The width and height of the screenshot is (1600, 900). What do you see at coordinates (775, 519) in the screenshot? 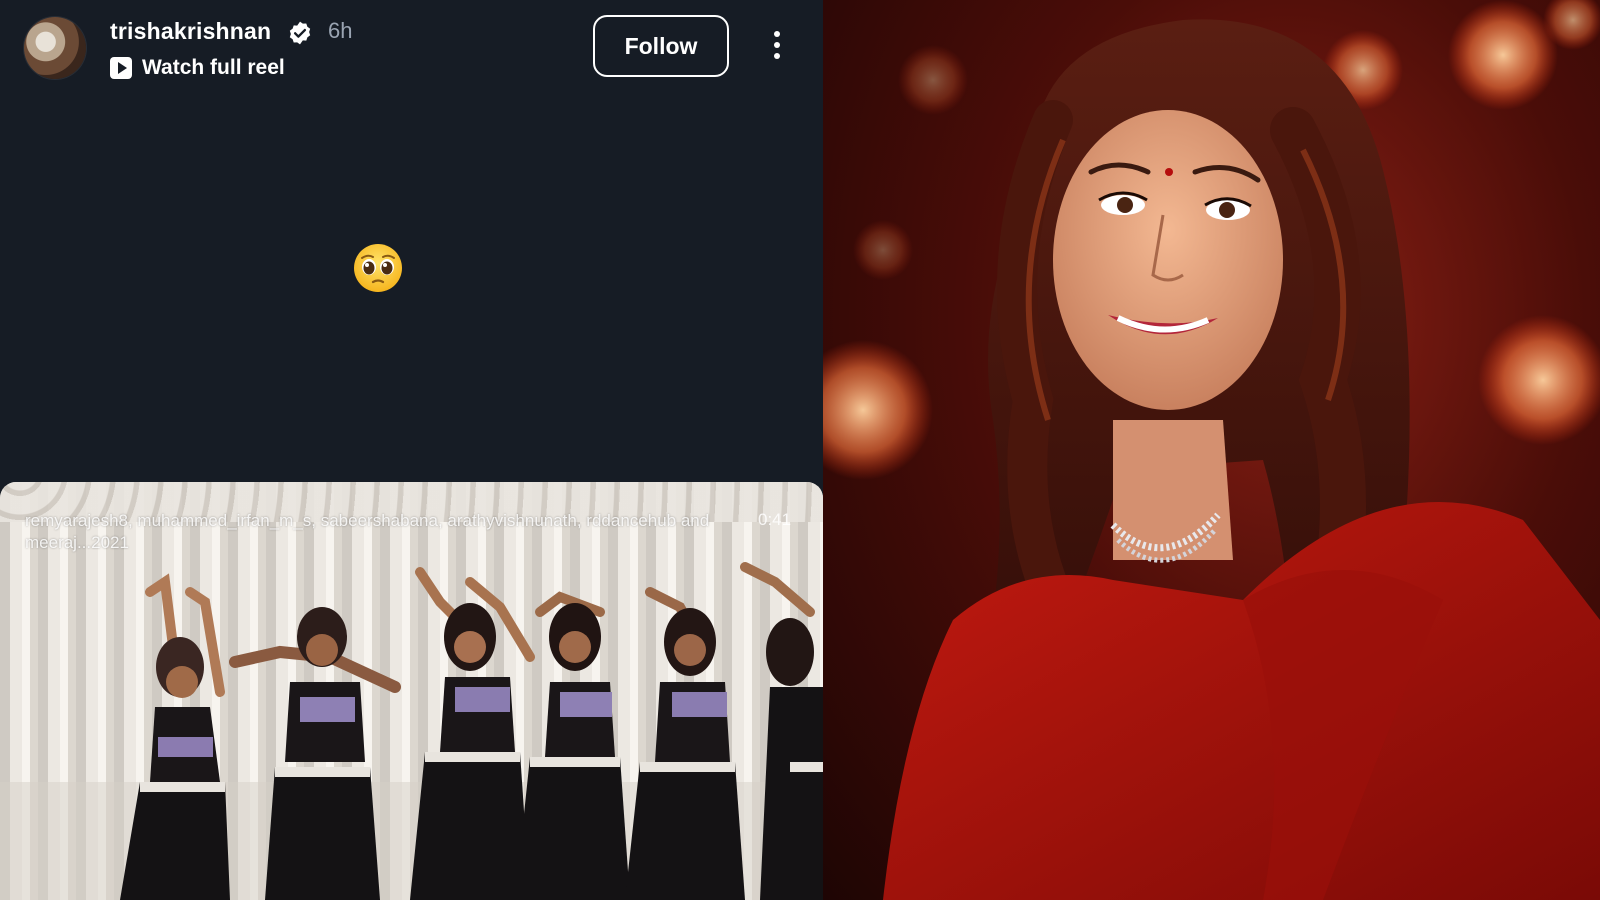
I see `reel-duration: 0:41` at bounding box center [775, 519].